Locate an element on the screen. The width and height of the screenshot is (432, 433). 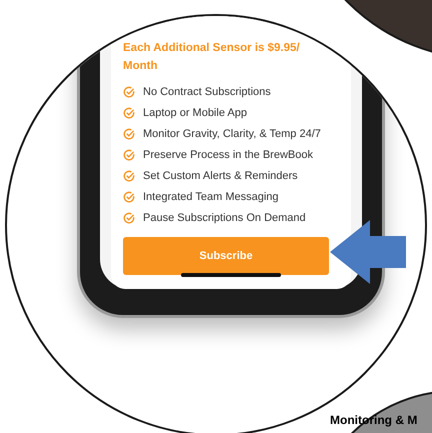
feature-text: Monitor Gravity, Clarity, & Temp 24/7 is located at coordinates (232, 134).